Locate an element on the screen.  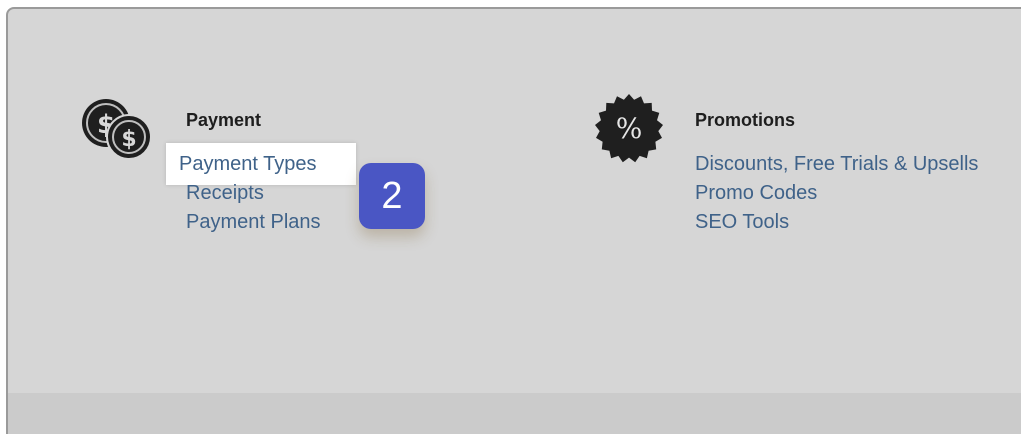
payment-plans-link: Payment Plans is located at coordinates (254, 222).